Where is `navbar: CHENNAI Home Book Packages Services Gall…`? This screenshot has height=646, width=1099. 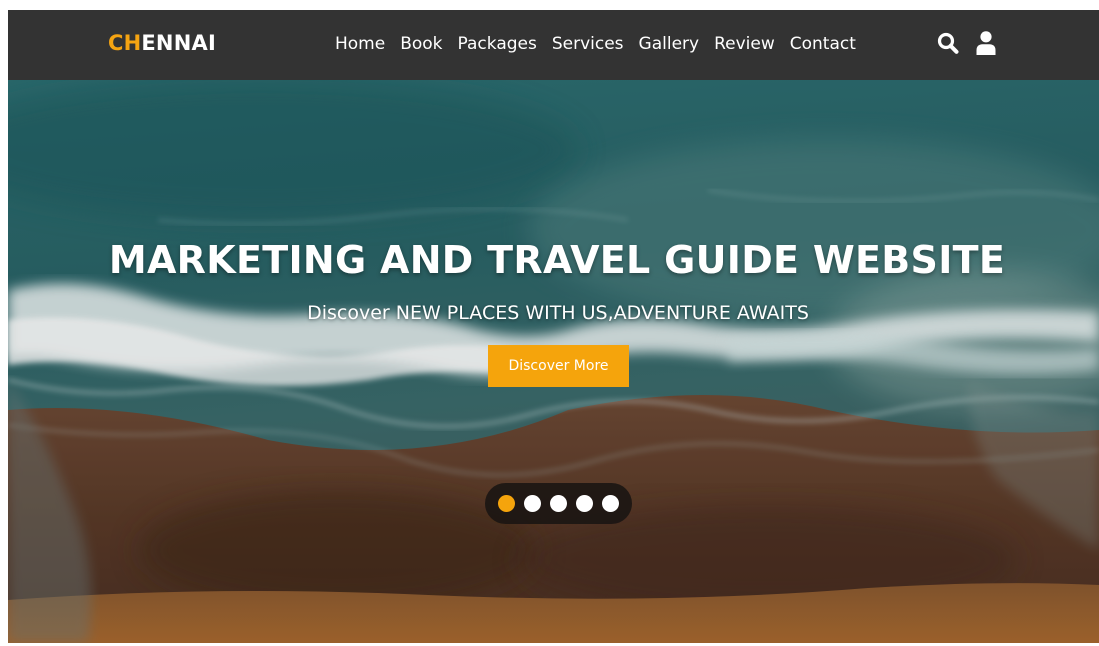
navbar: CHENNAI Home Book Packages Services Gall… is located at coordinates (553, 45).